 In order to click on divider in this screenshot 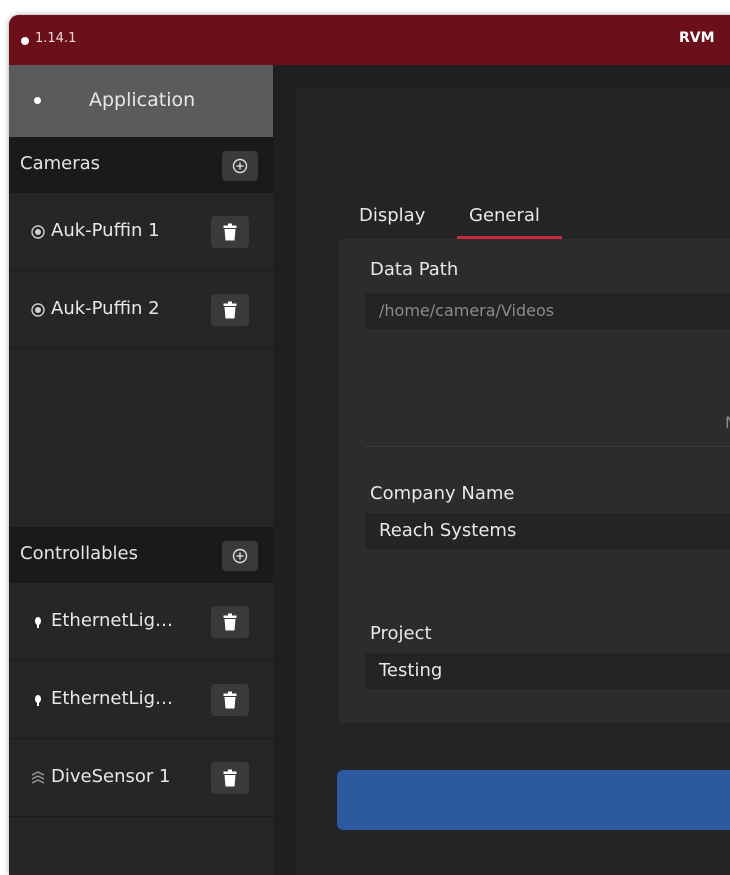, I will do `click(547, 446)`.